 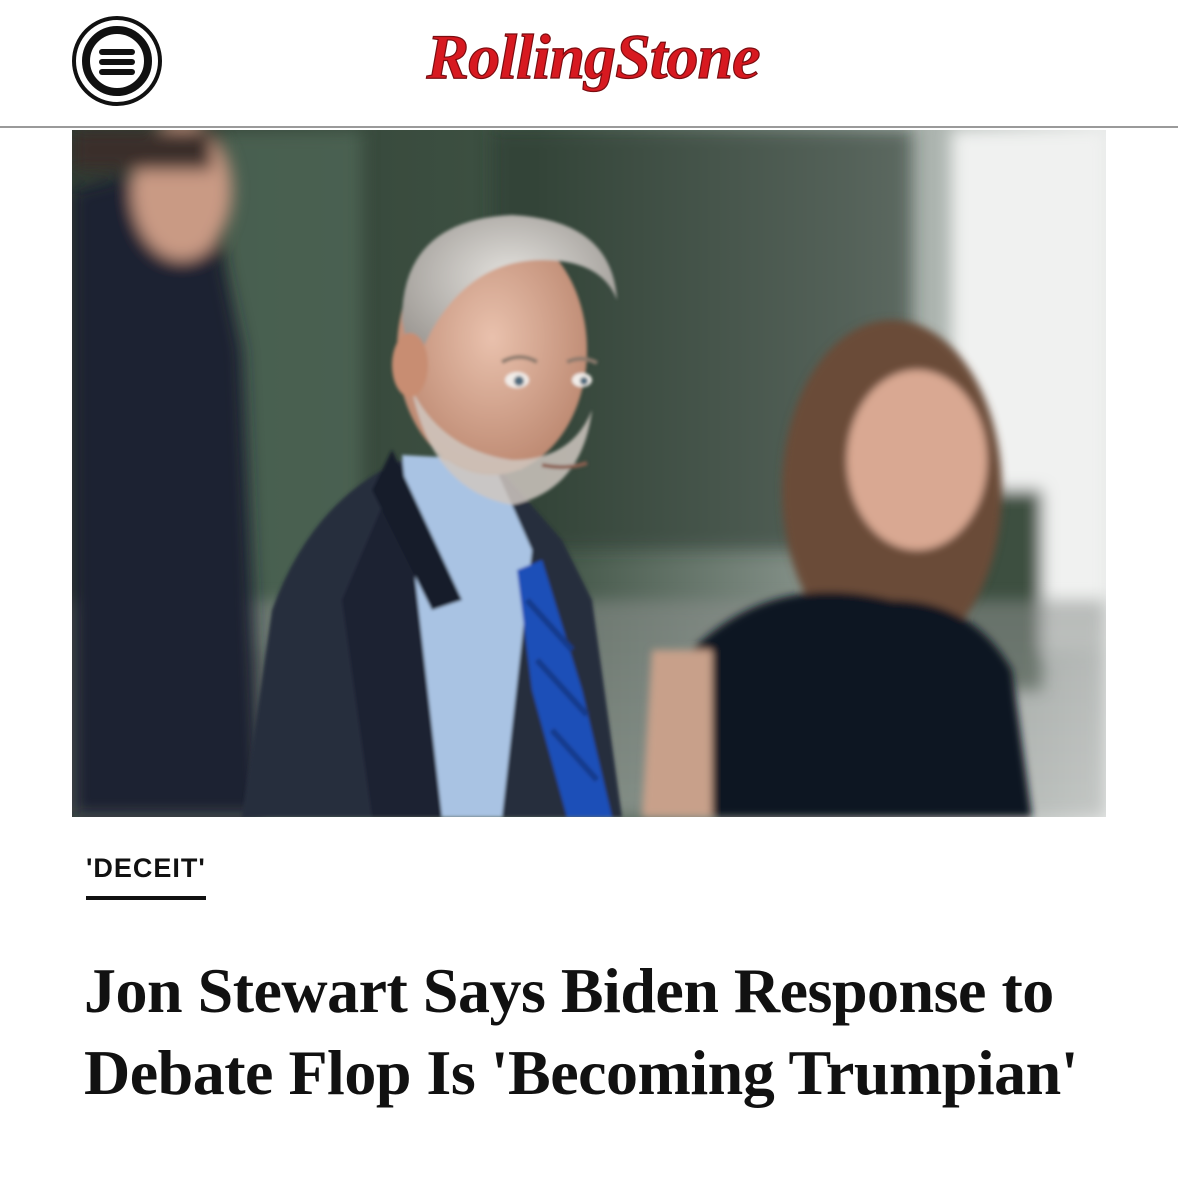 I want to click on menu-button, so click(x=117, y=61).